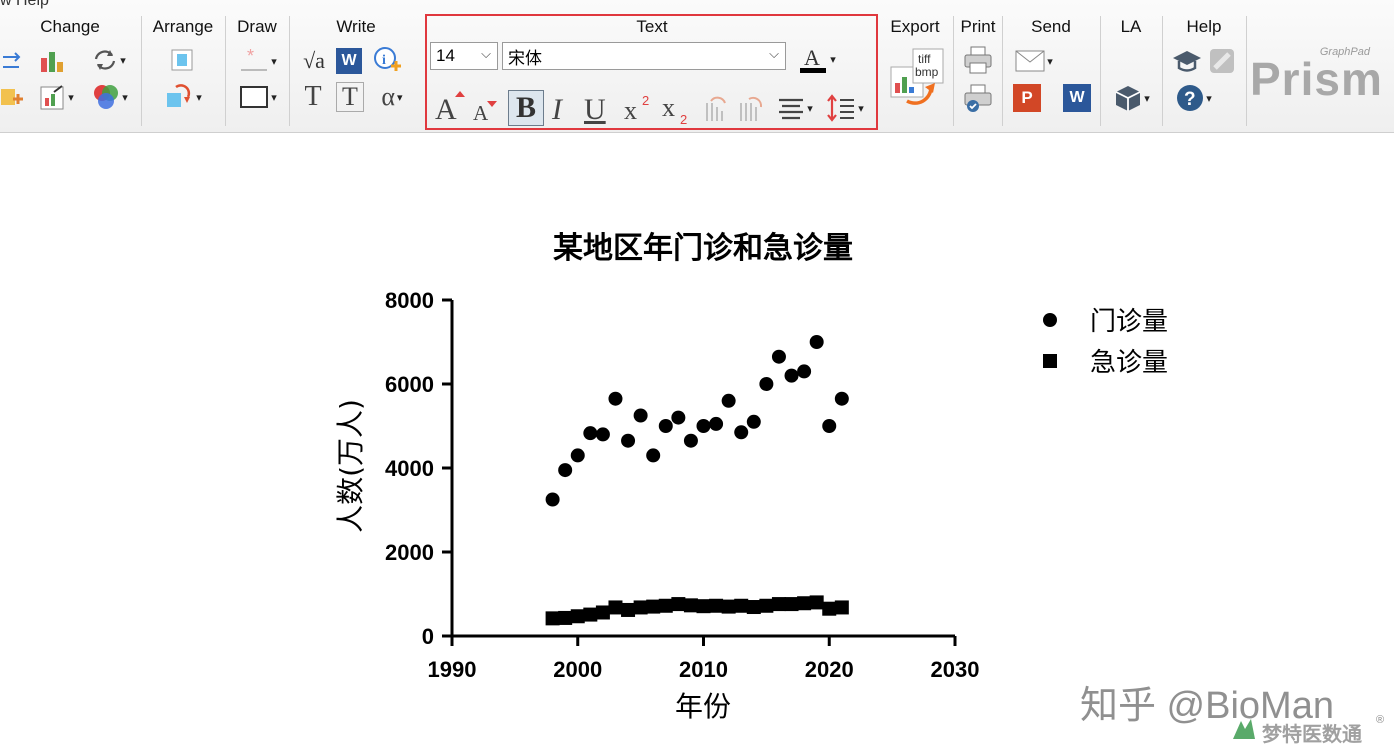  What do you see at coordinates (258, 61) in the screenshot?
I see `draw-line-icon: *` at bounding box center [258, 61].